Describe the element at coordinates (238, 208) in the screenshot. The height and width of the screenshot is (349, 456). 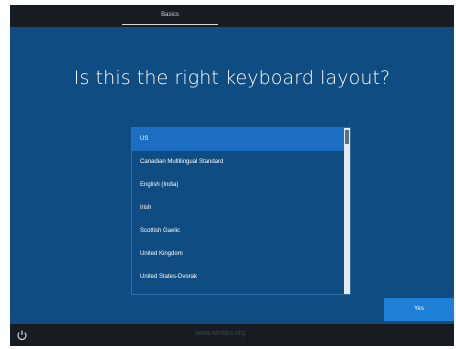
I see `list-item-irish: Irish` at that location.